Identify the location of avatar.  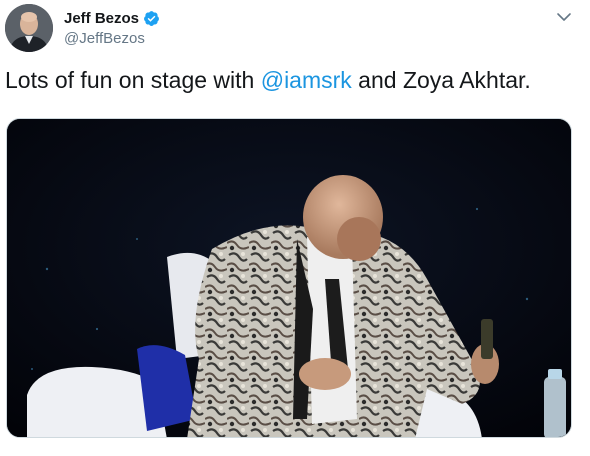
(29, 28).